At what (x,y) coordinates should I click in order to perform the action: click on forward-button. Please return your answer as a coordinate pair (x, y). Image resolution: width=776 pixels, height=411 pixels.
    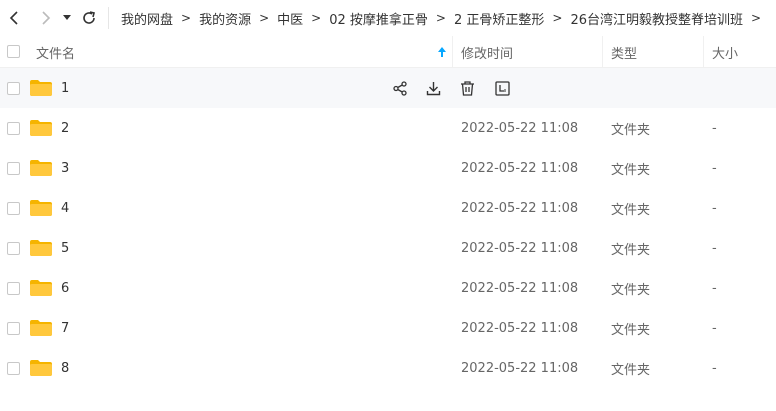
    Looking at the image, I should click on (45, 18).